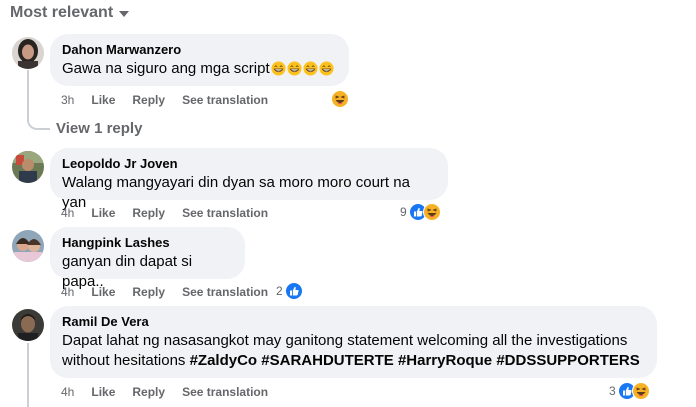  What do you see at coordinates (62, 12) in the screenshot?
I see `sort-label: Most relevant` at bounding box center [62, 12].